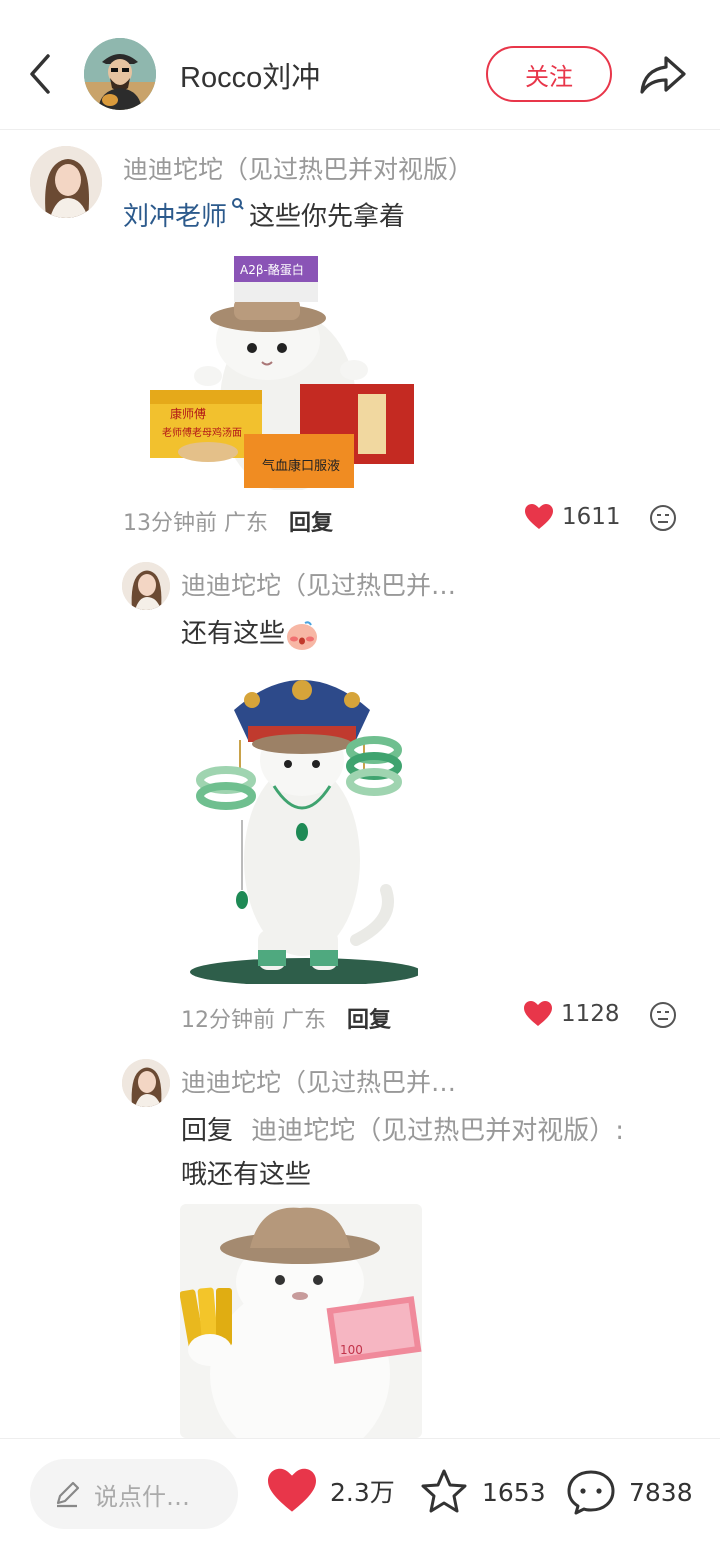 The width and height of the screenshot is (720, 1550). Describe the element at coordinates (301, 1321) in the screenshot. I see `comment-image: 100` at that location.